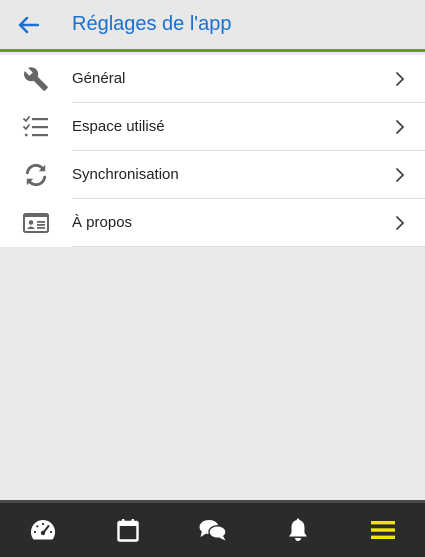 Image resolution: width=425 pixels, height=557 pixels. What do you see at coordinates (212, 223) in the screenshot?
I see `settings-item-about: À propos` at bounding box center [212, 223].